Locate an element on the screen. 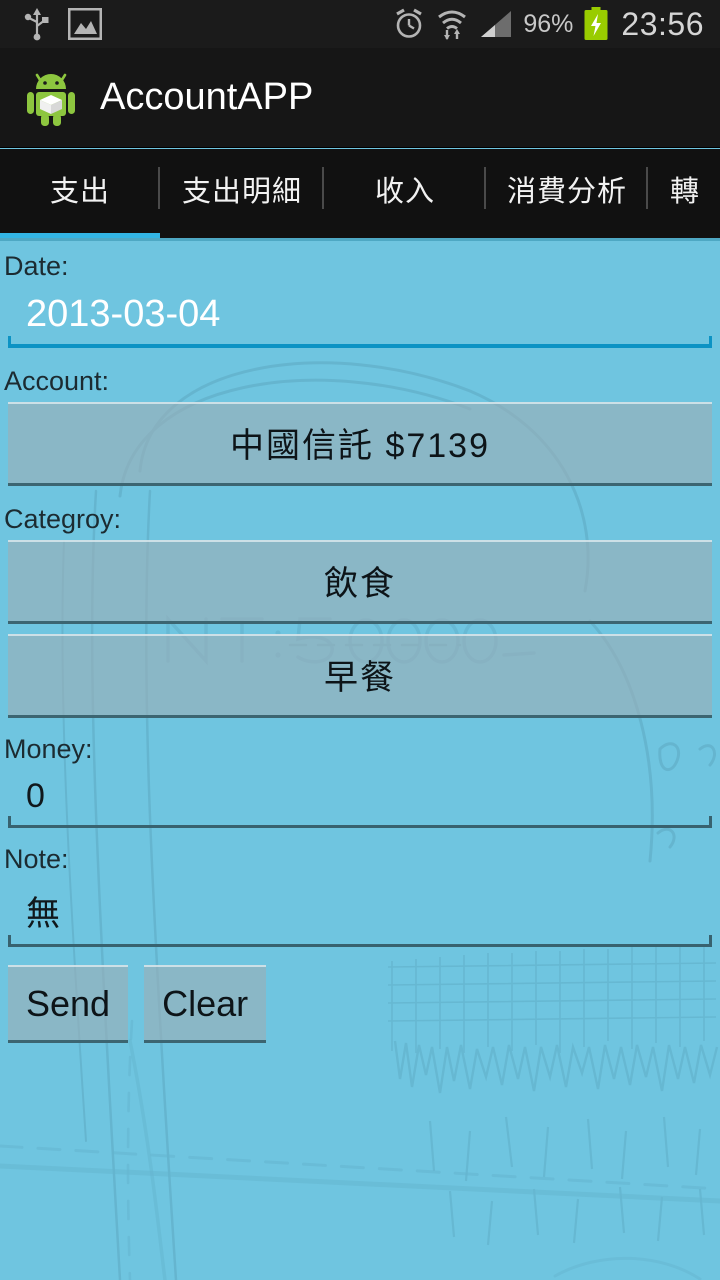 The width and height of the screenshot is (720, 1280). category-select-button: 飲食 is located at coordinates (360, 582).